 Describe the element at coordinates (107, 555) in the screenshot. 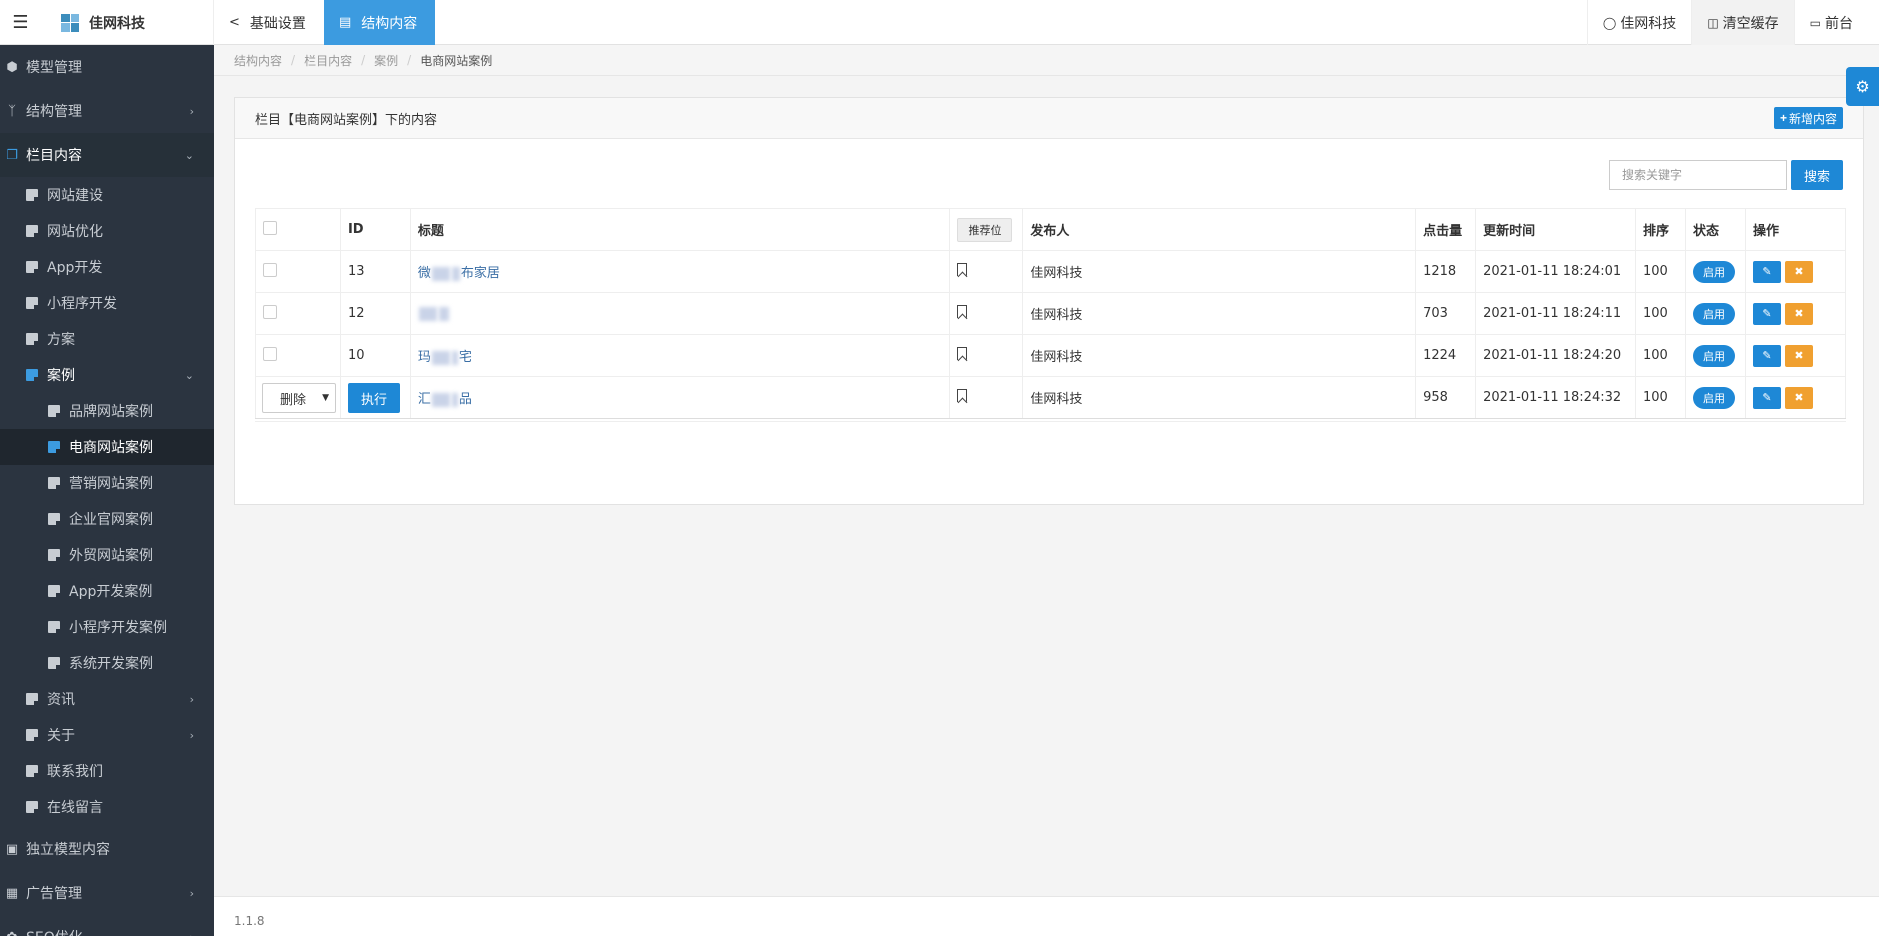

I see `sidebar-case-item: 外贸网站案例` at that location.